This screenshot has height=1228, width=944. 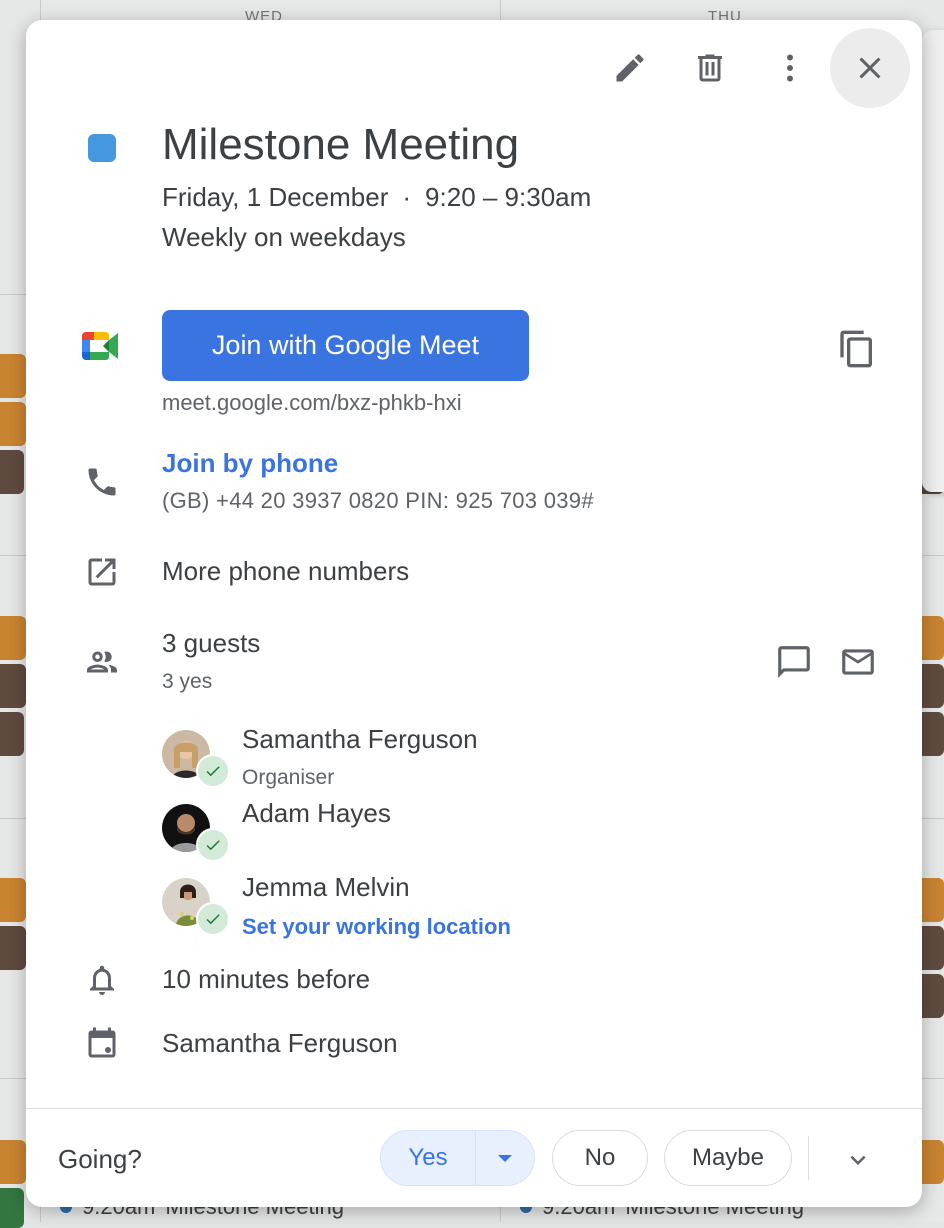 What do you see at coordinates (412, 831) in the screenshot?
I see `guest-list-item: Adam Hayes` at bounding box center [412, 831].